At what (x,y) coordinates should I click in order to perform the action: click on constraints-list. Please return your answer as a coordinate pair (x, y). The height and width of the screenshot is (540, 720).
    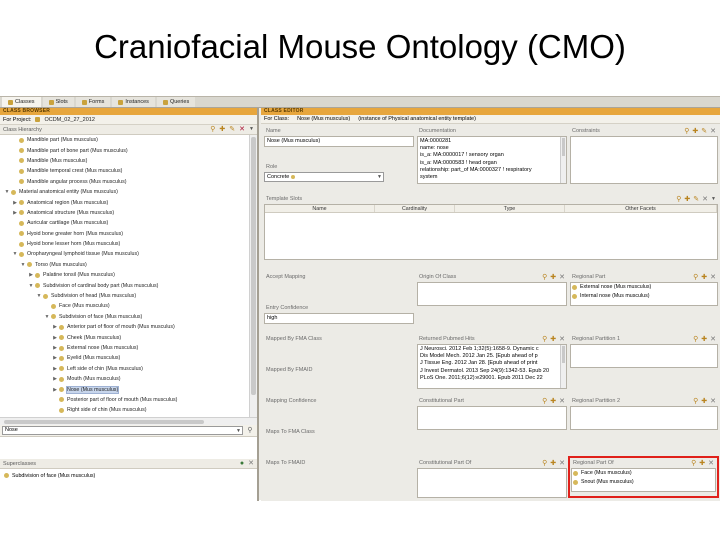
    Looking at the image, I should click on (644, 160).